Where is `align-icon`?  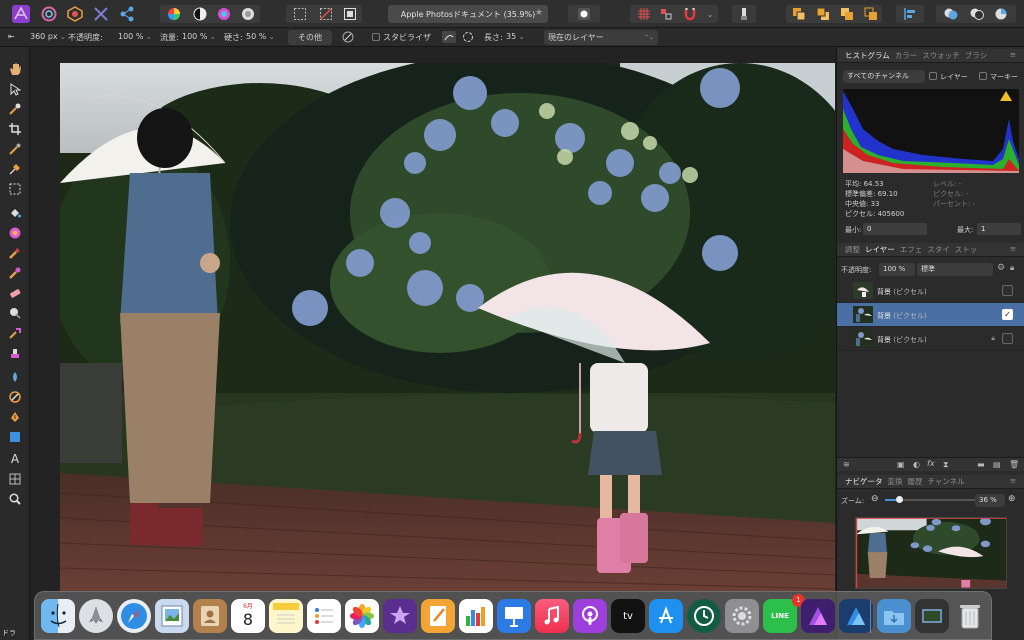
align-icon is located at coordinates (666, 14).